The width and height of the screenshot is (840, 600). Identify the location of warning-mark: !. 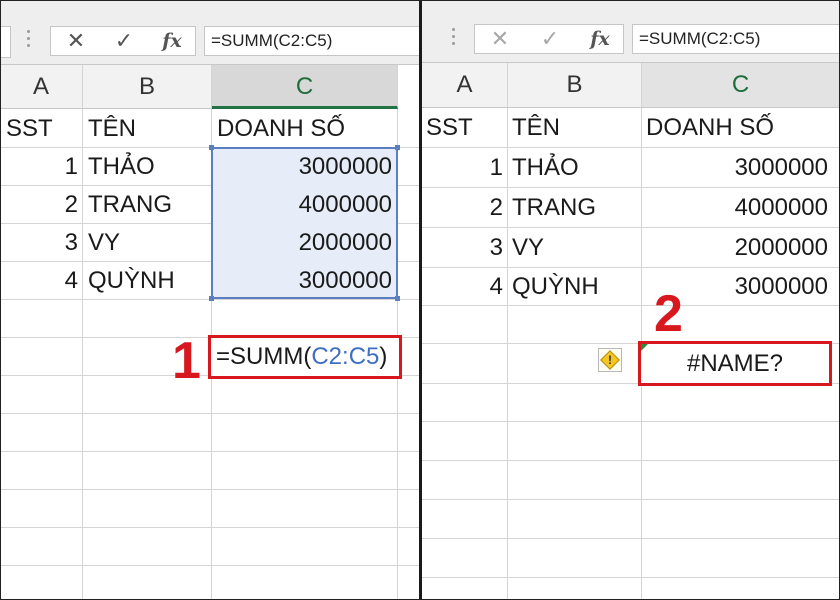
(610, 360).